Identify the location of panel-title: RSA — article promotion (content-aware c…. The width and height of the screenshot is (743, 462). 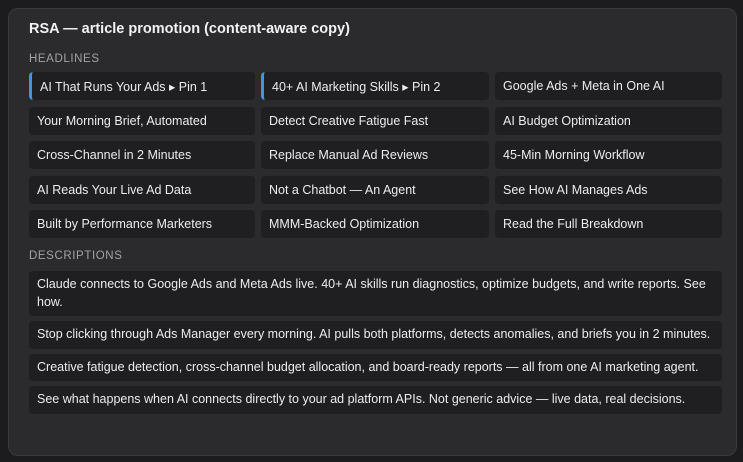
(189, 29).